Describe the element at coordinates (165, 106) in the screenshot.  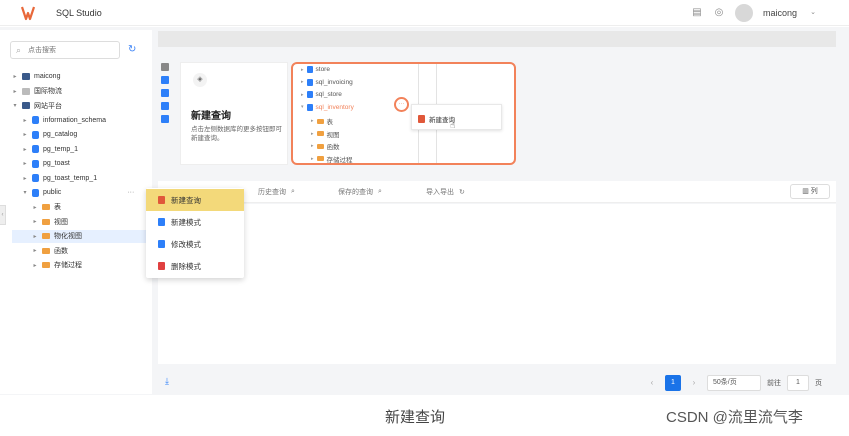
I see `save-icon` at that location.